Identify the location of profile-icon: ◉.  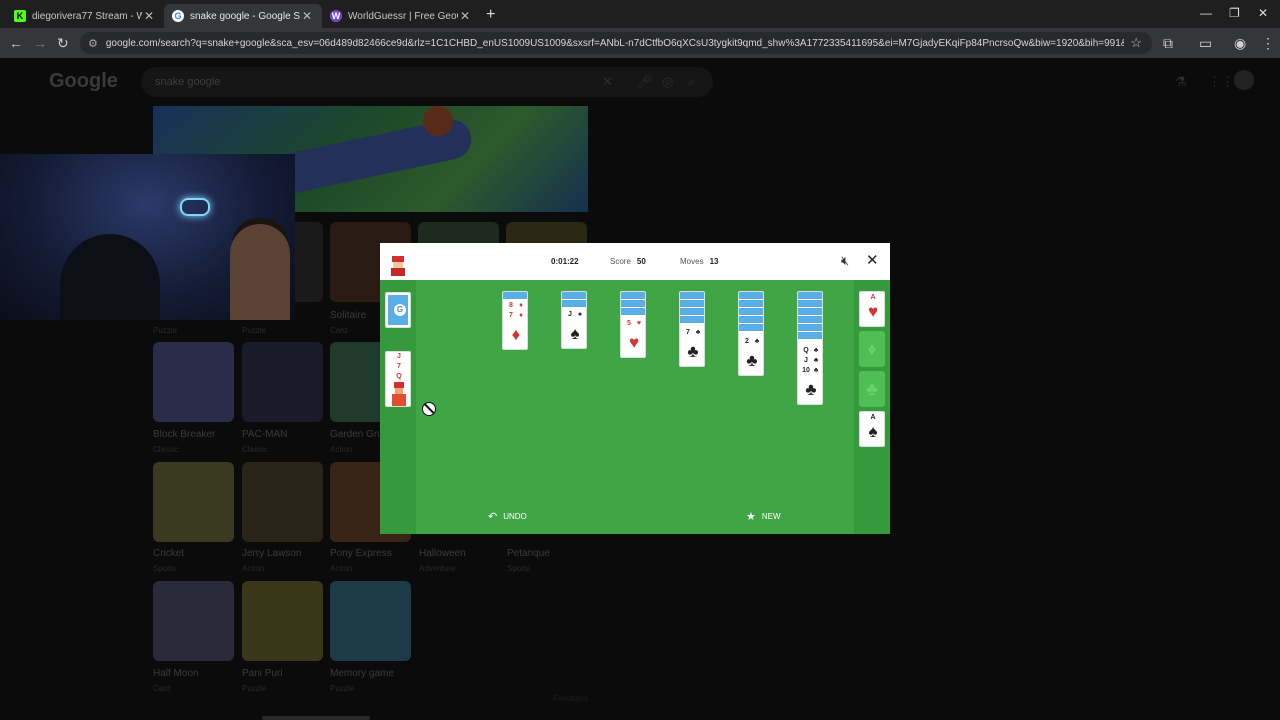
(1240, 43).